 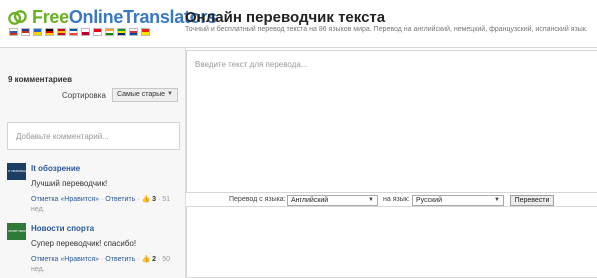 I want to click on avatar-logo-text: SPORT NEWS, so click(x=18, y=231).